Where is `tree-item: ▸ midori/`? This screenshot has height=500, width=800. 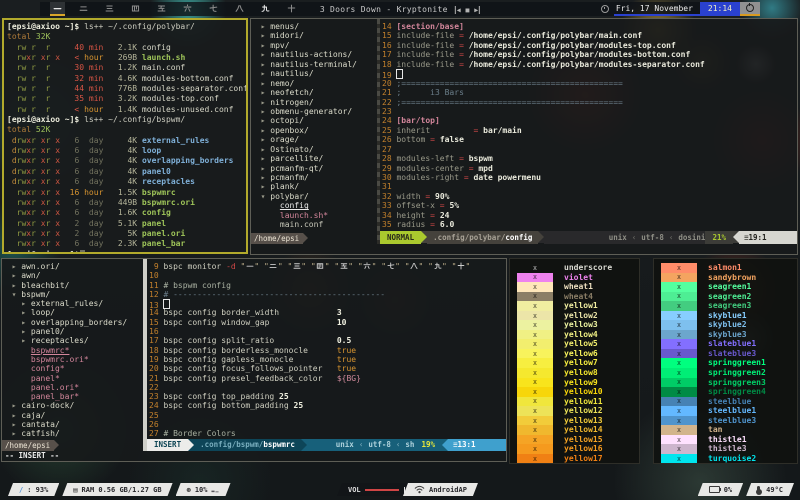 tree-item: ▸ midori/ is located at coordinates (314, 35).